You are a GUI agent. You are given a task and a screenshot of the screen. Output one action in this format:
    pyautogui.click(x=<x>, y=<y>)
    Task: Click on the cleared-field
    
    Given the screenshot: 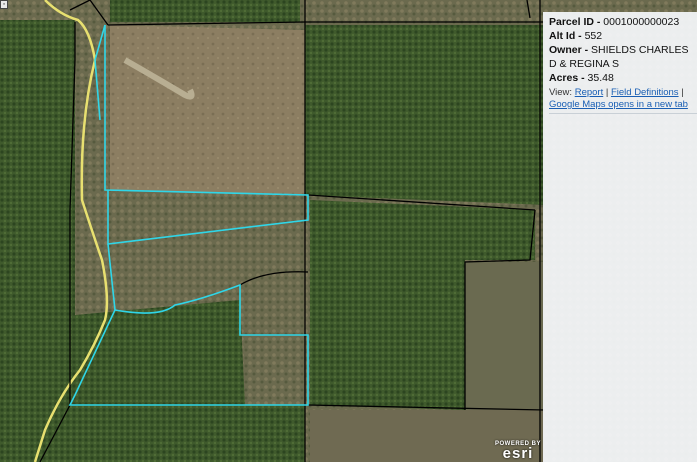 What is the action you would take?
    pyautogui.click(x=207, y=110)
    